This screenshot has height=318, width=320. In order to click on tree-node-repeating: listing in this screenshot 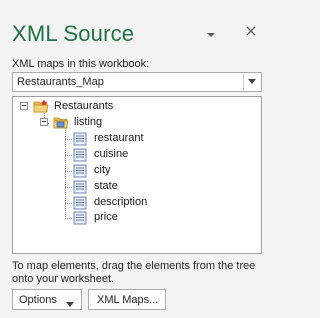, I will do `click(88, 122)`.